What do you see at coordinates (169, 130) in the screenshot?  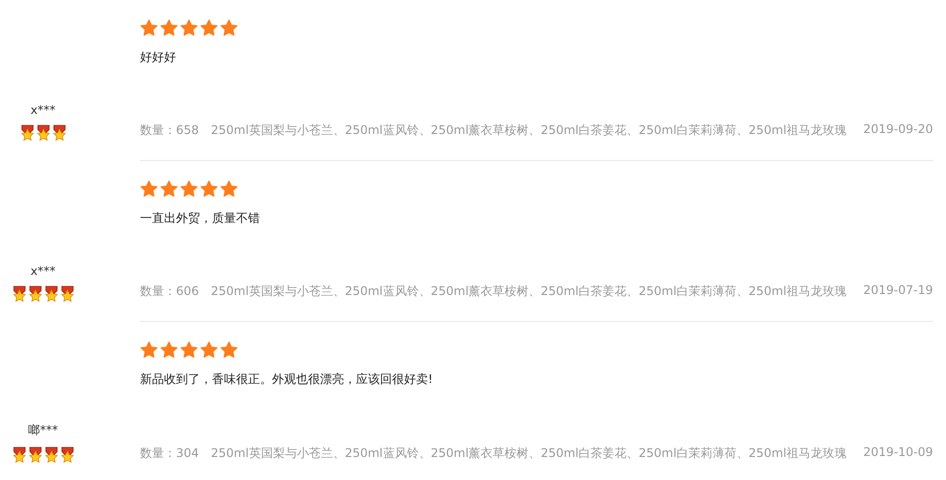 I see `quantity-text: 数量：658` at bounding box center [169, 130].